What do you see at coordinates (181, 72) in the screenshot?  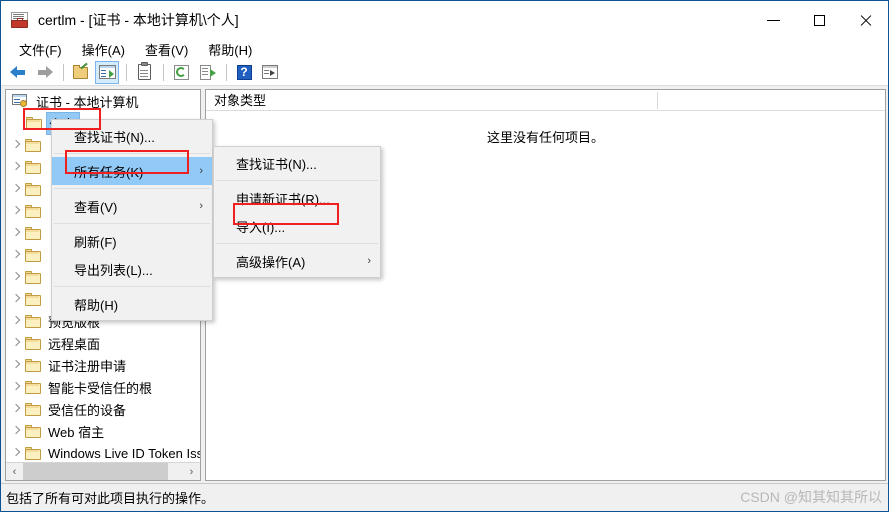 I see `toolbar-refresh-button` at bounding box center [181, 72].